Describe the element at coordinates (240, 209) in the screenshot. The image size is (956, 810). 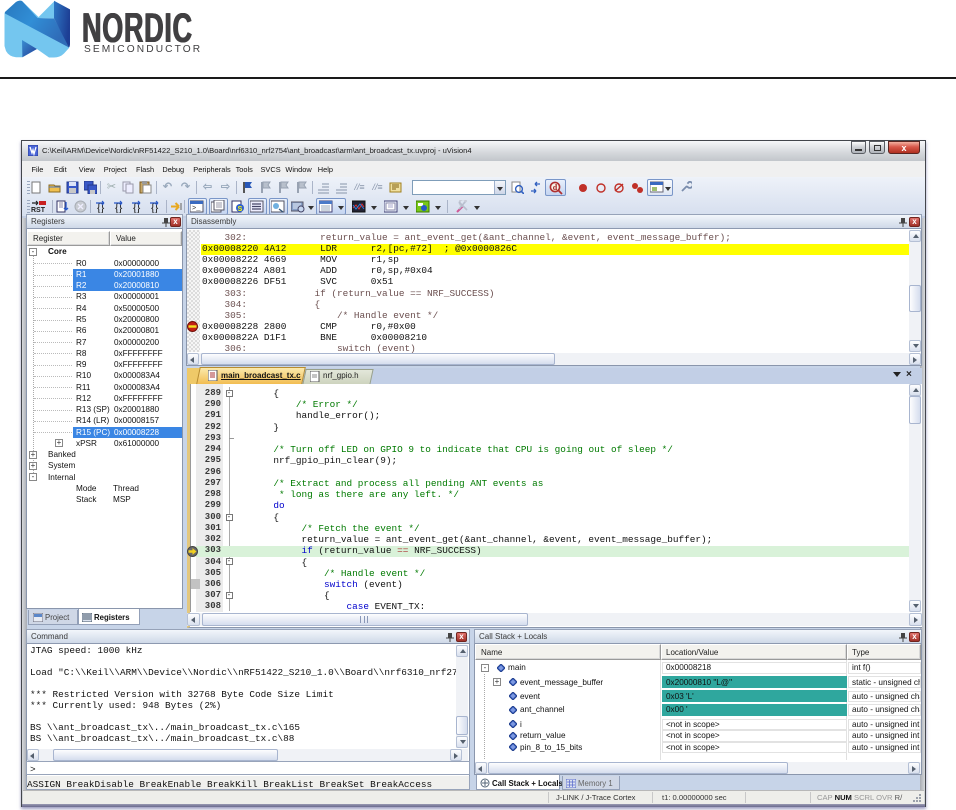
I see `svg-text: S` at that location.